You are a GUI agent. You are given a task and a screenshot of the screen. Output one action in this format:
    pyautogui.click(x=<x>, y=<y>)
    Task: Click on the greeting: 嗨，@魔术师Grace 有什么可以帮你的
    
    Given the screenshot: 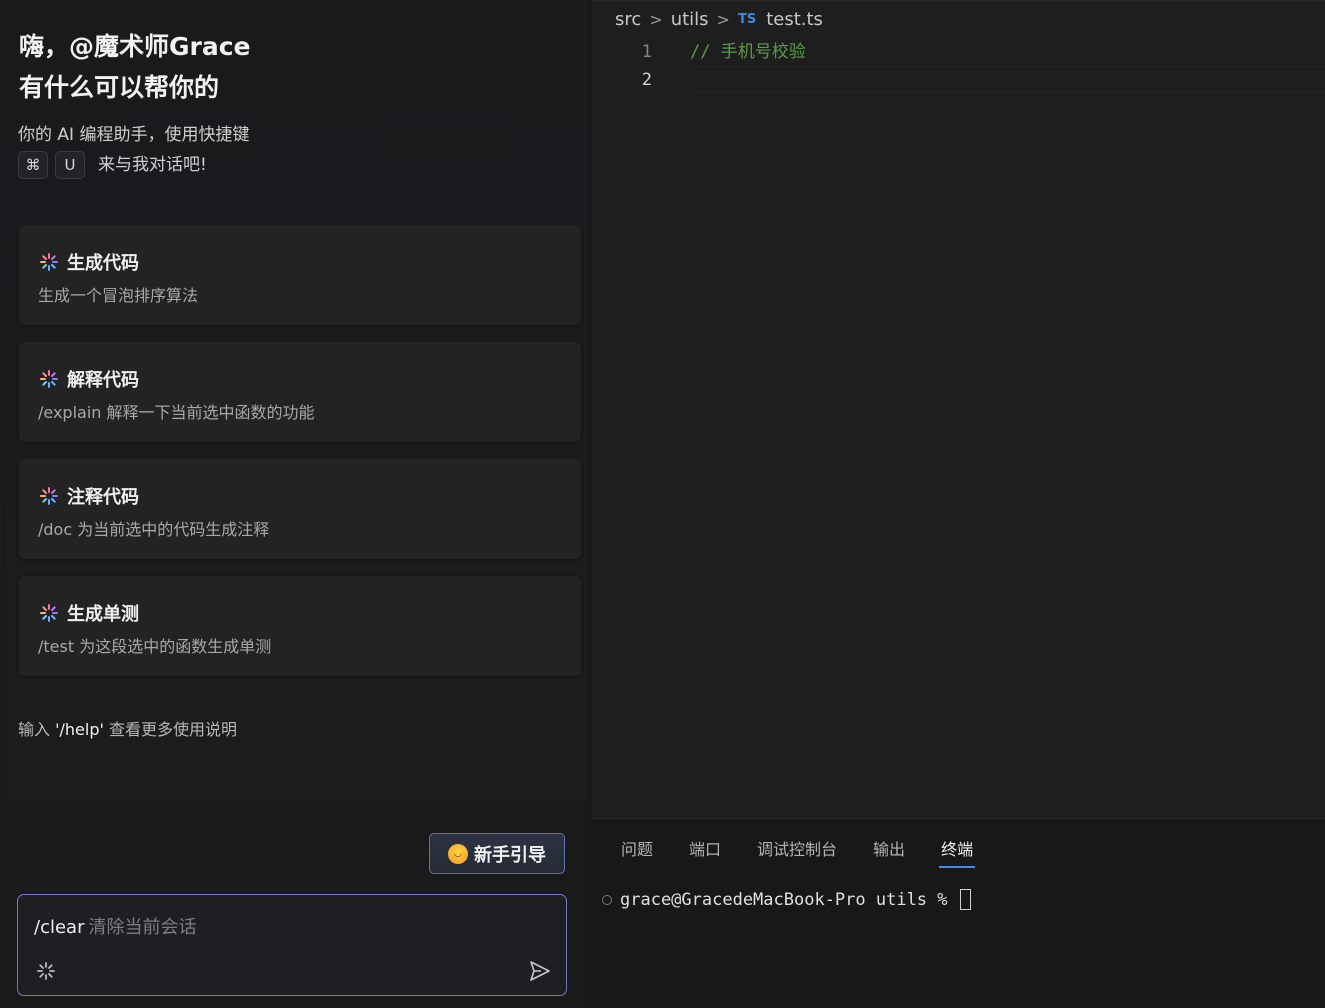 What is the action you would take?
    pyautogui.click(x=135, y=67)
    